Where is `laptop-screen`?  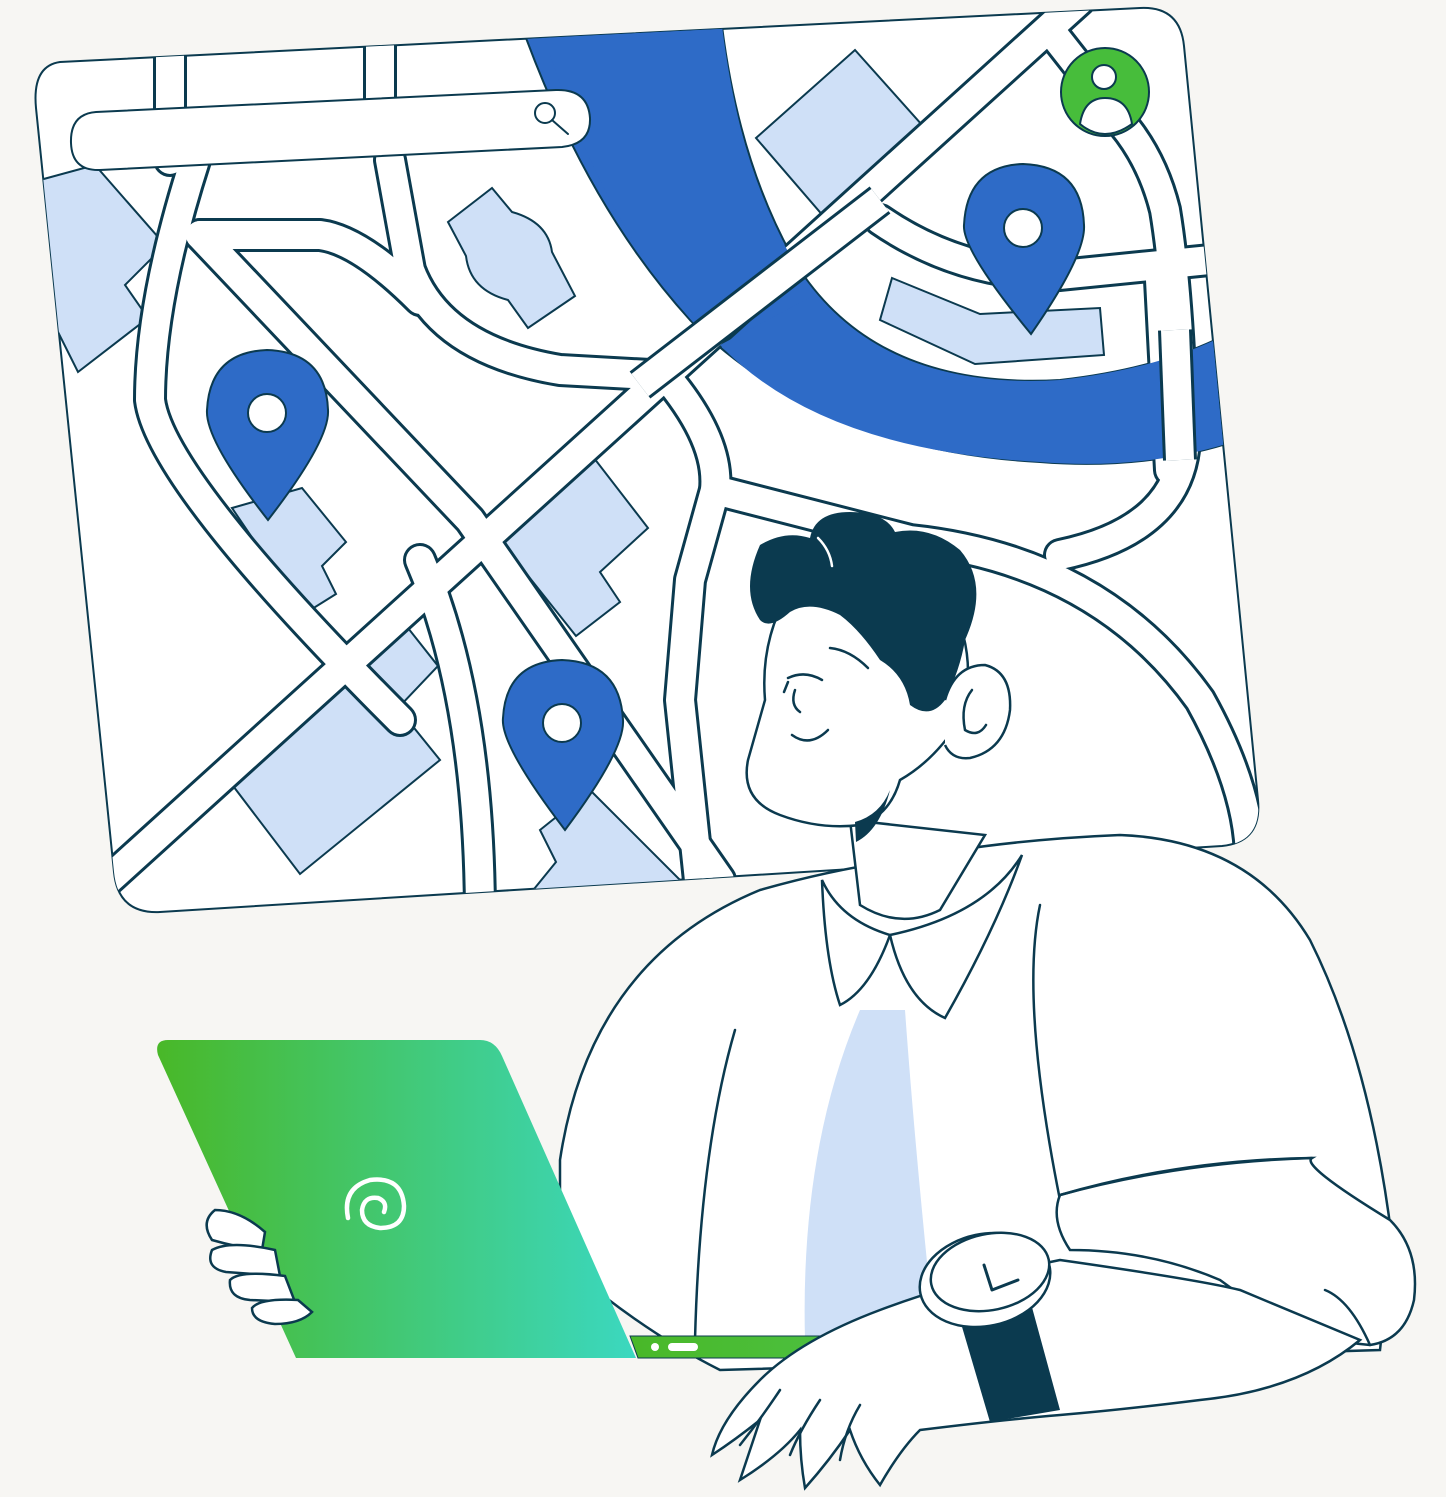
laptop-screen is located at coordinates (396, 1199).